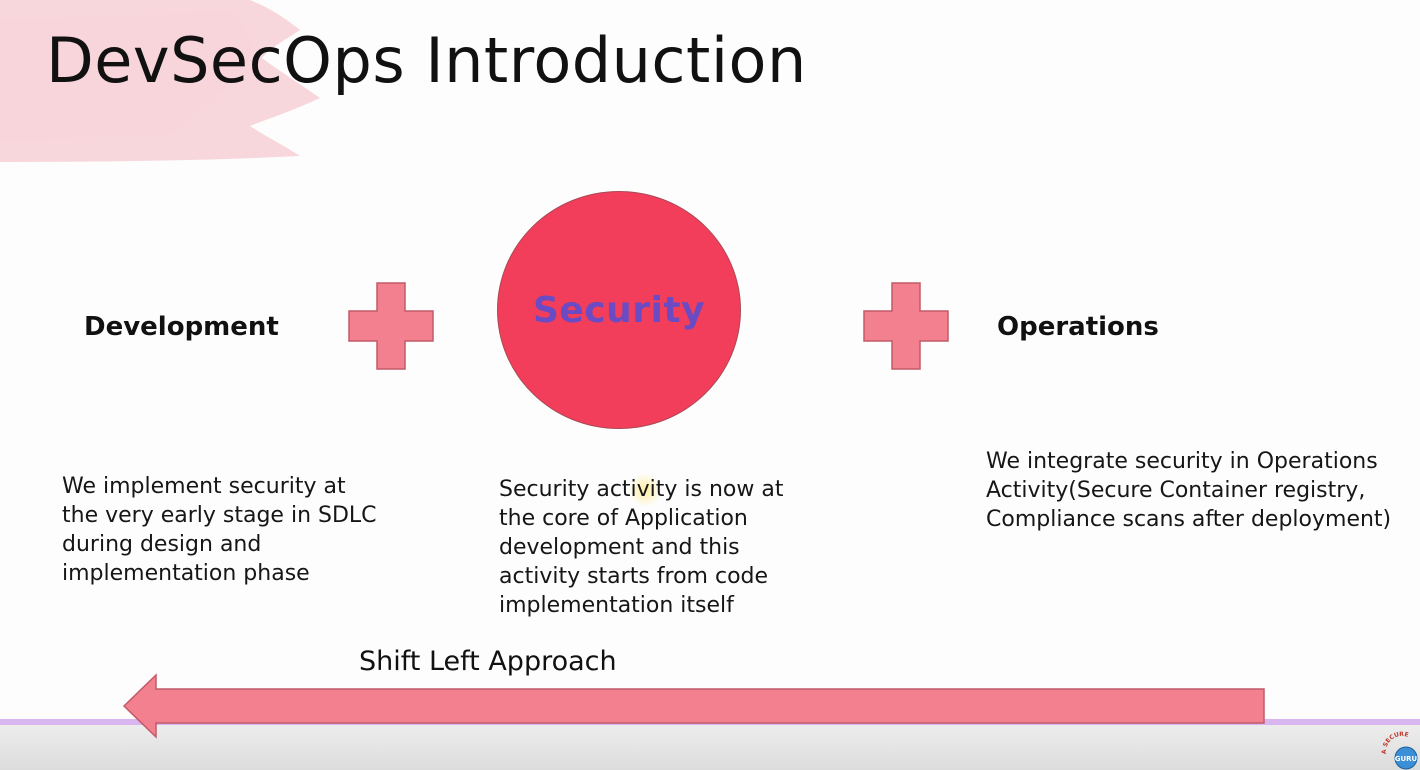 The width and height of the screenshot is (1420, 770). What do you see at coordinates (1399, 750) in the screenshot?
I see `secure-guru-logo: A SECURE GURU` at bounding box center [1399, 750].